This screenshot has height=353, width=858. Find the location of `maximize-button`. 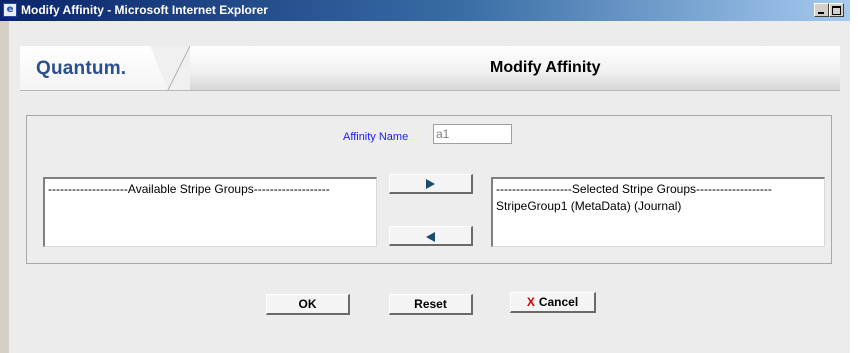

maximize-button is located at coordinates (836, 10).